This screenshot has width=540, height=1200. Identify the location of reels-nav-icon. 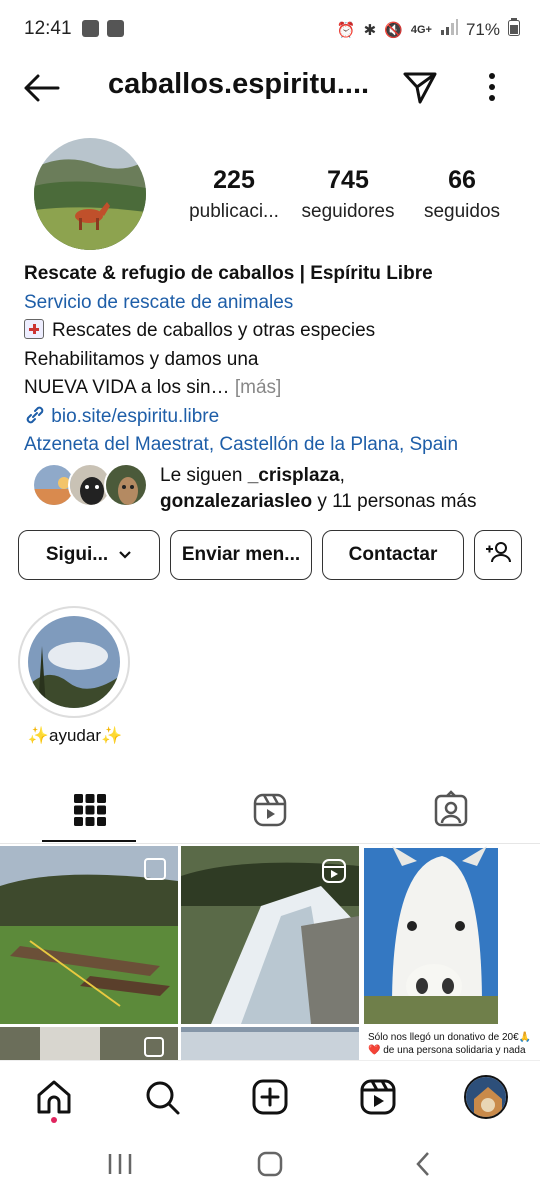
(378, 1097).